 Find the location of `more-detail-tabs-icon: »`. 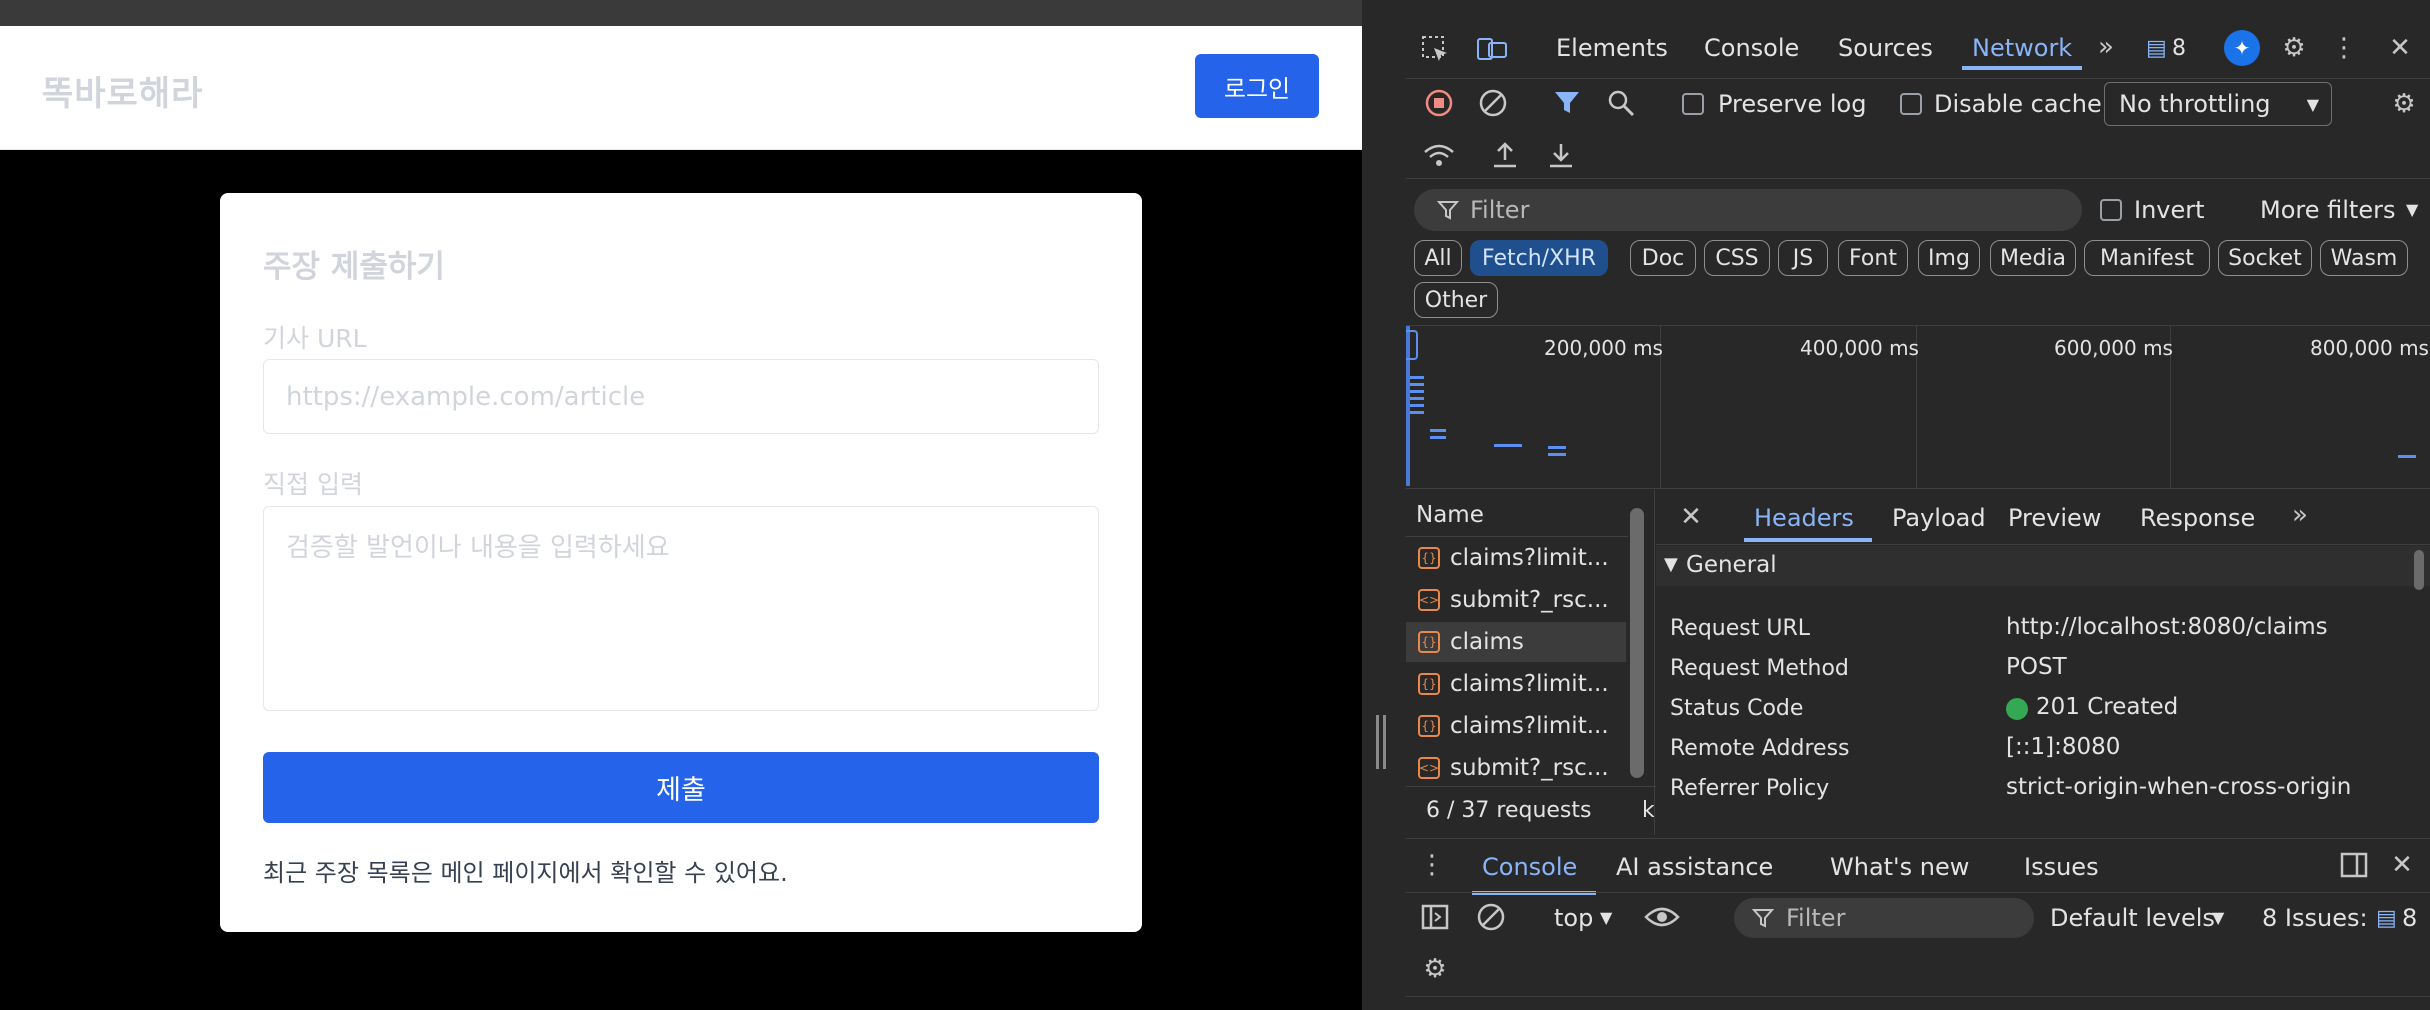

more-detail-tabs-icon: » is located at coordinates (2300, 515).